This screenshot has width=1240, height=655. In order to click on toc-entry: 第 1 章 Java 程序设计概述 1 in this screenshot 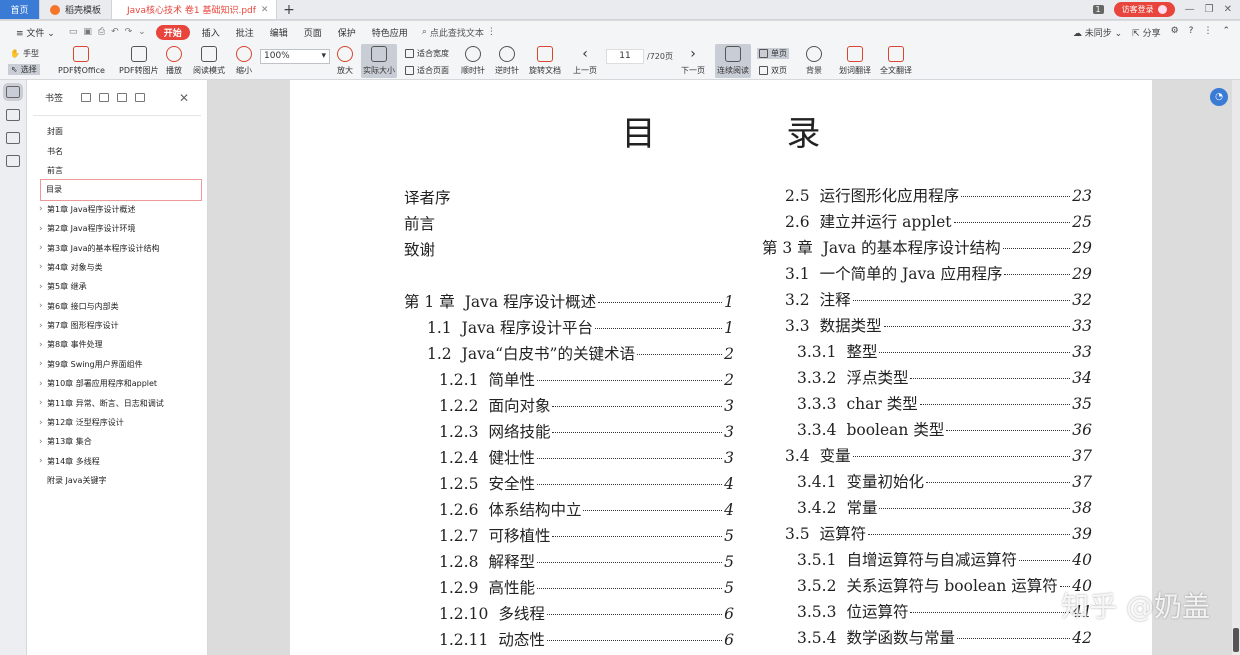, I will do `click(569, 301)`.